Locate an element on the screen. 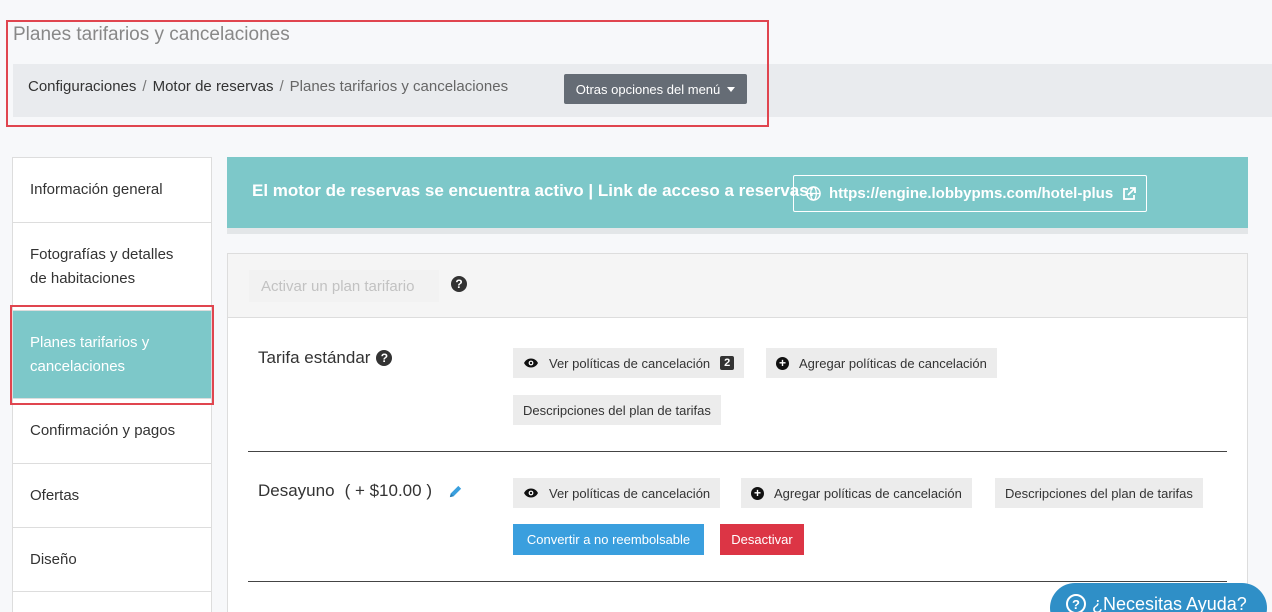  sidebar-item-label: Información general is located at coordinates (96, 189).